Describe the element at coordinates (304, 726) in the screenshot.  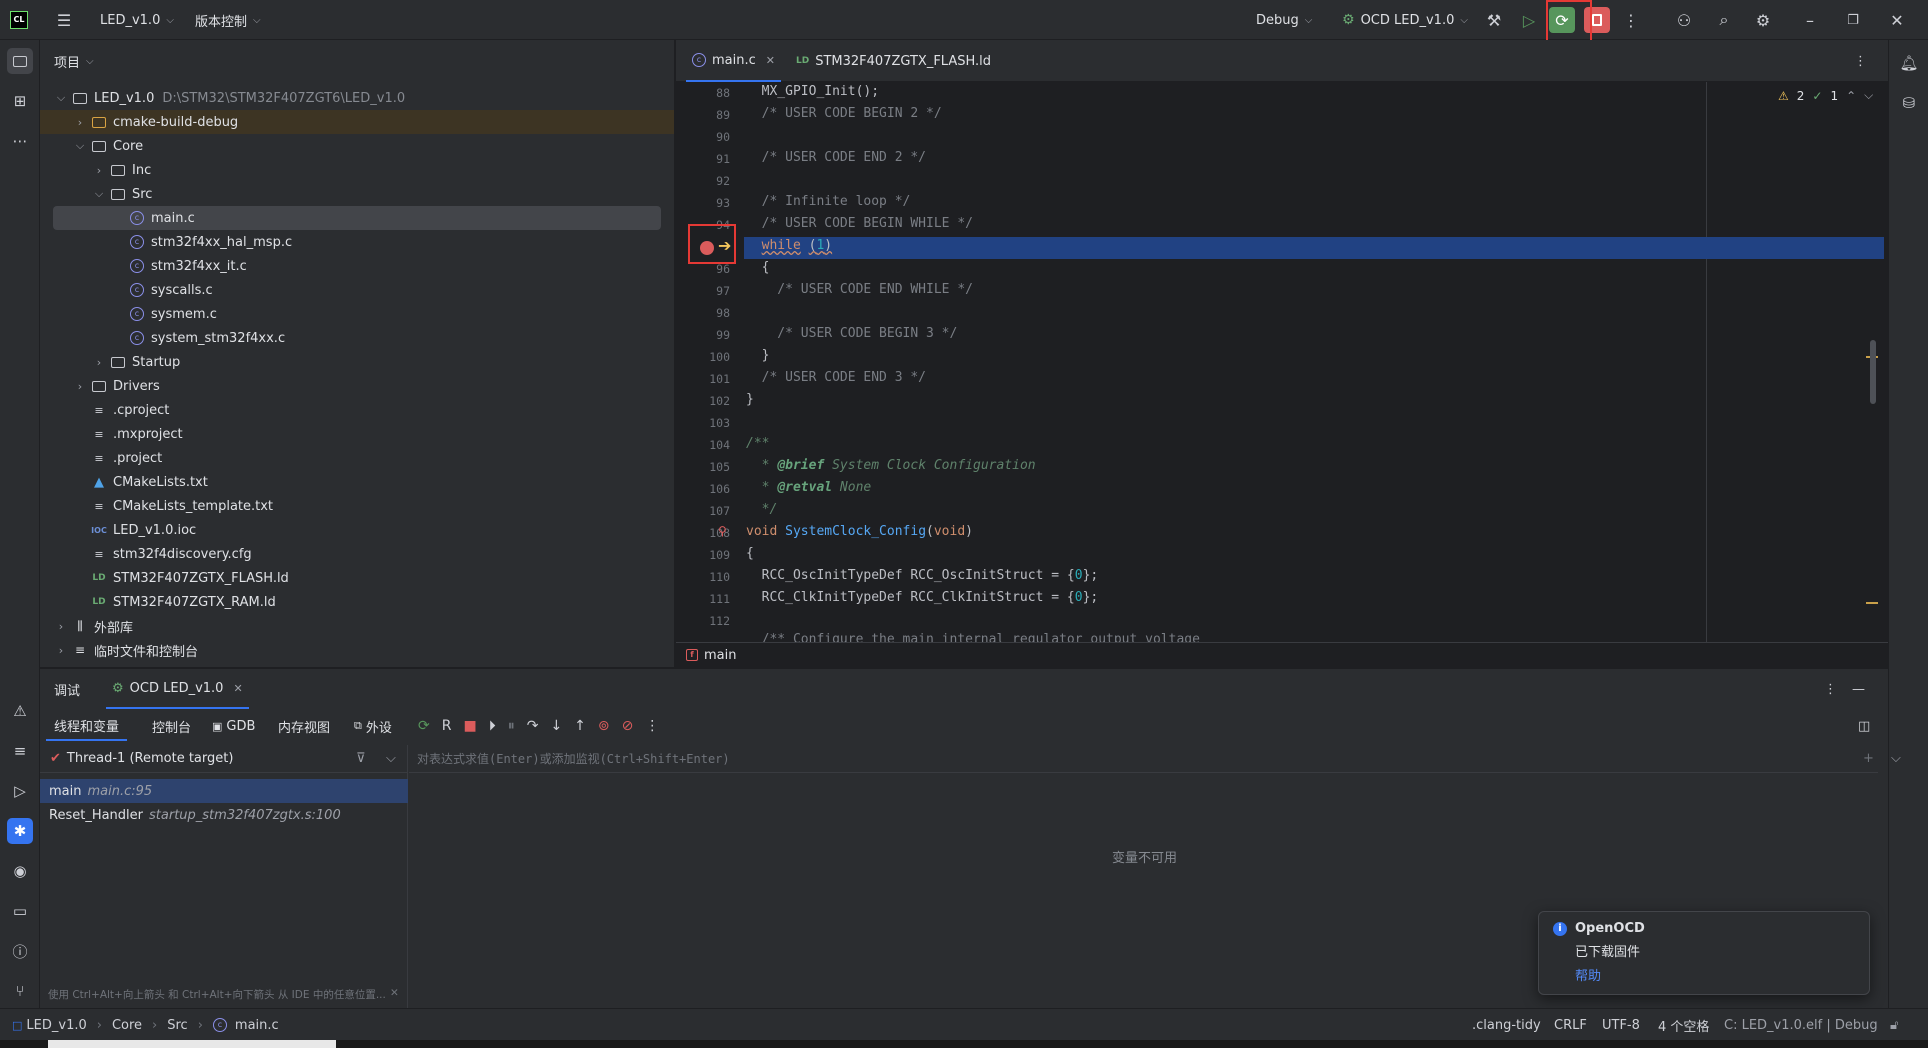
I see `subtab-memory-view: 内存视图` at that location.